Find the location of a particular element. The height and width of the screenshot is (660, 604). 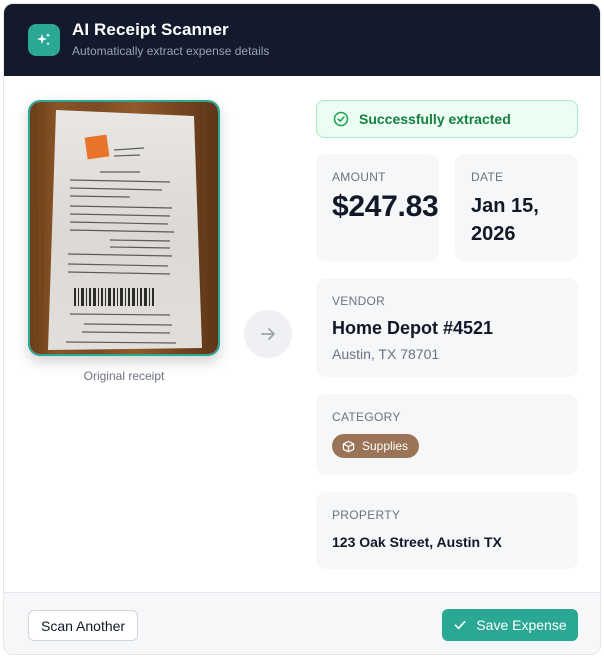

category-value: Supplies is located at coordinates (385, 446).